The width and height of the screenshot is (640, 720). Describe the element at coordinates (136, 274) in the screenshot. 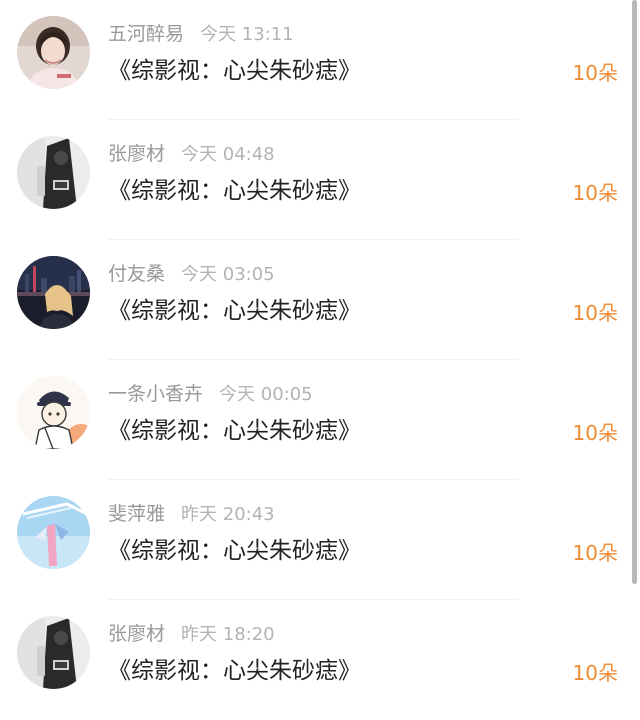

I see `username: 付友桑` at that location.